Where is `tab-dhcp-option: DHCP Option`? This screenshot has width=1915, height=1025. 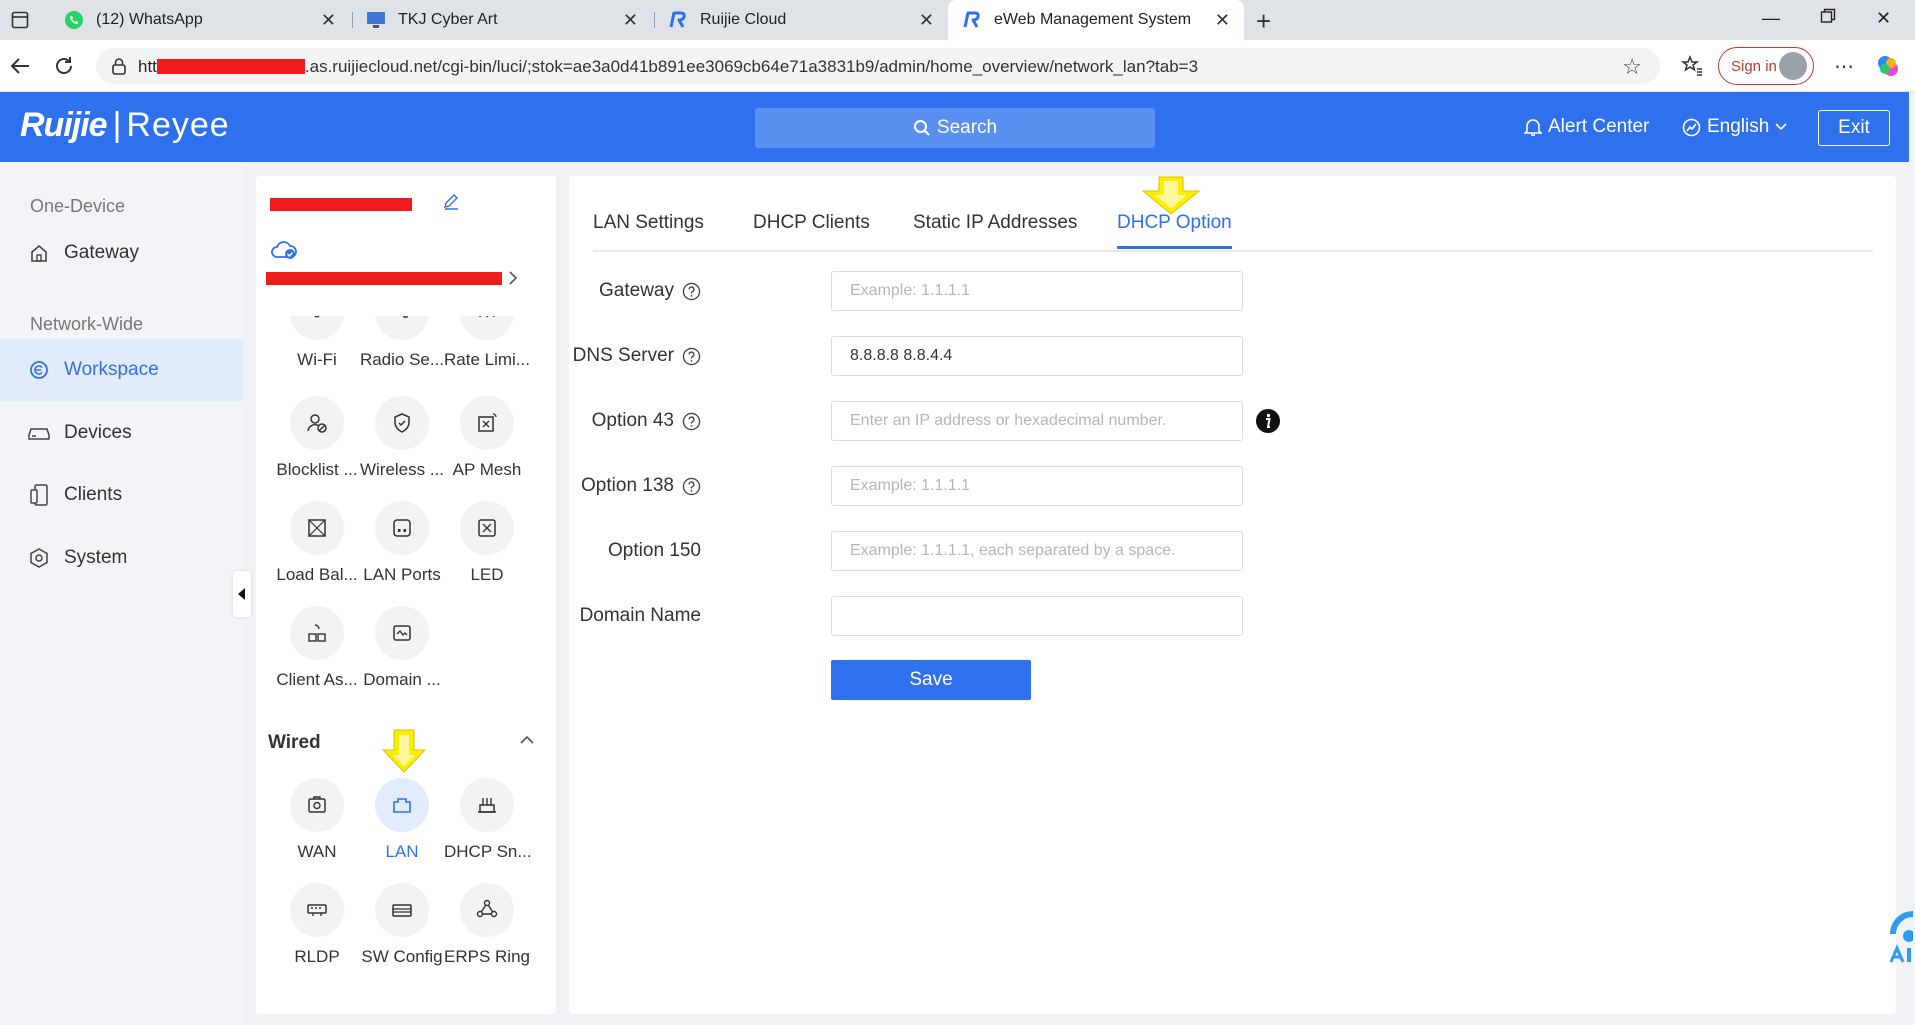 tab-dhcp-option: DHCP Option is located at coordinates (1174, 230).